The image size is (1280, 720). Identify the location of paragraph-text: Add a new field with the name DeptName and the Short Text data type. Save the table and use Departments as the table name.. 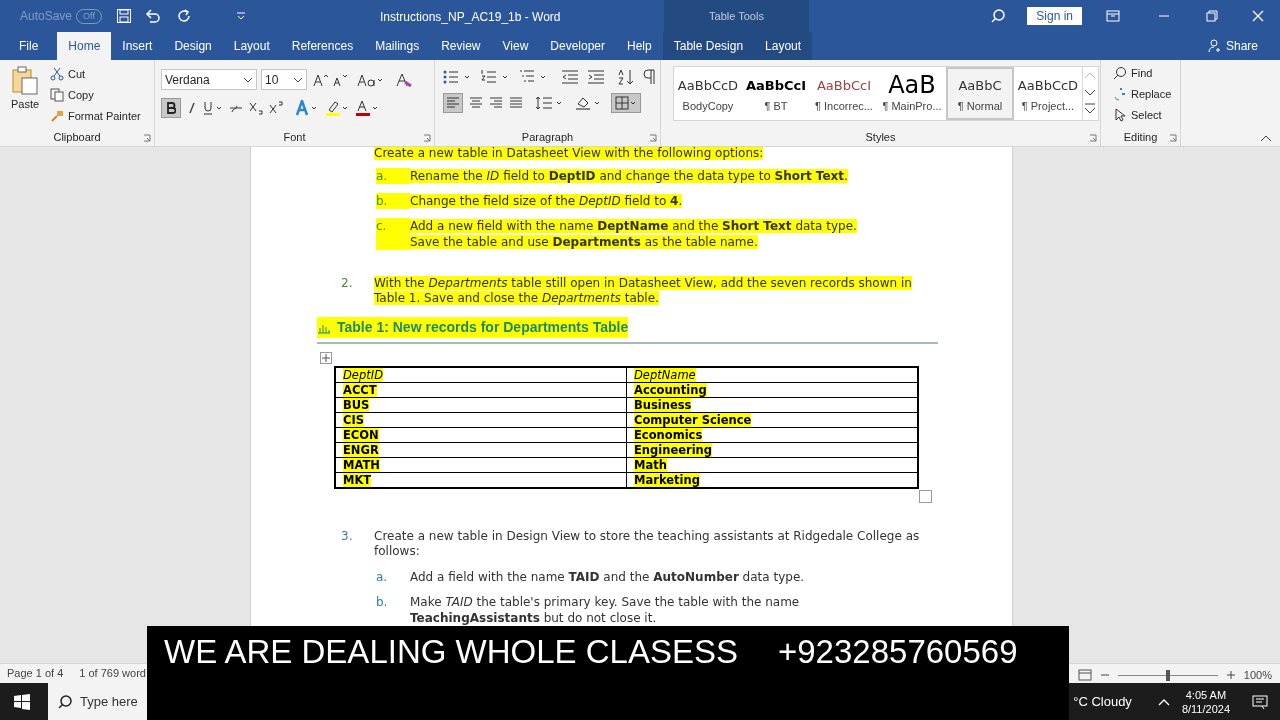
(634, 234).